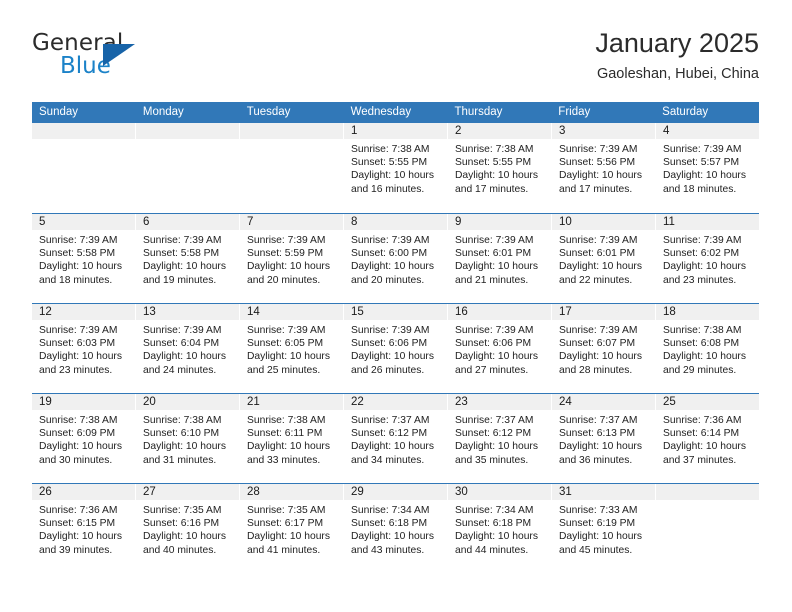 Image resolution: width=792 pixels, height=612 pixels. I want to click on sunrise-text: Sunrise: 7:37 AM, so click(598, 420).